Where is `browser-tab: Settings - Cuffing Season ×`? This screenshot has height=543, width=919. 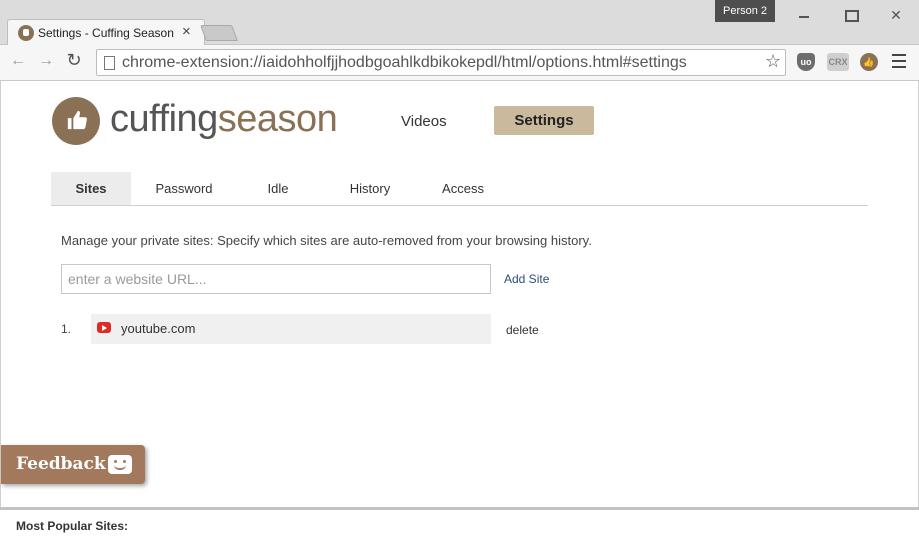 browser-tab: Settings - Cuffing Season × is located at coordinates (106, 32).